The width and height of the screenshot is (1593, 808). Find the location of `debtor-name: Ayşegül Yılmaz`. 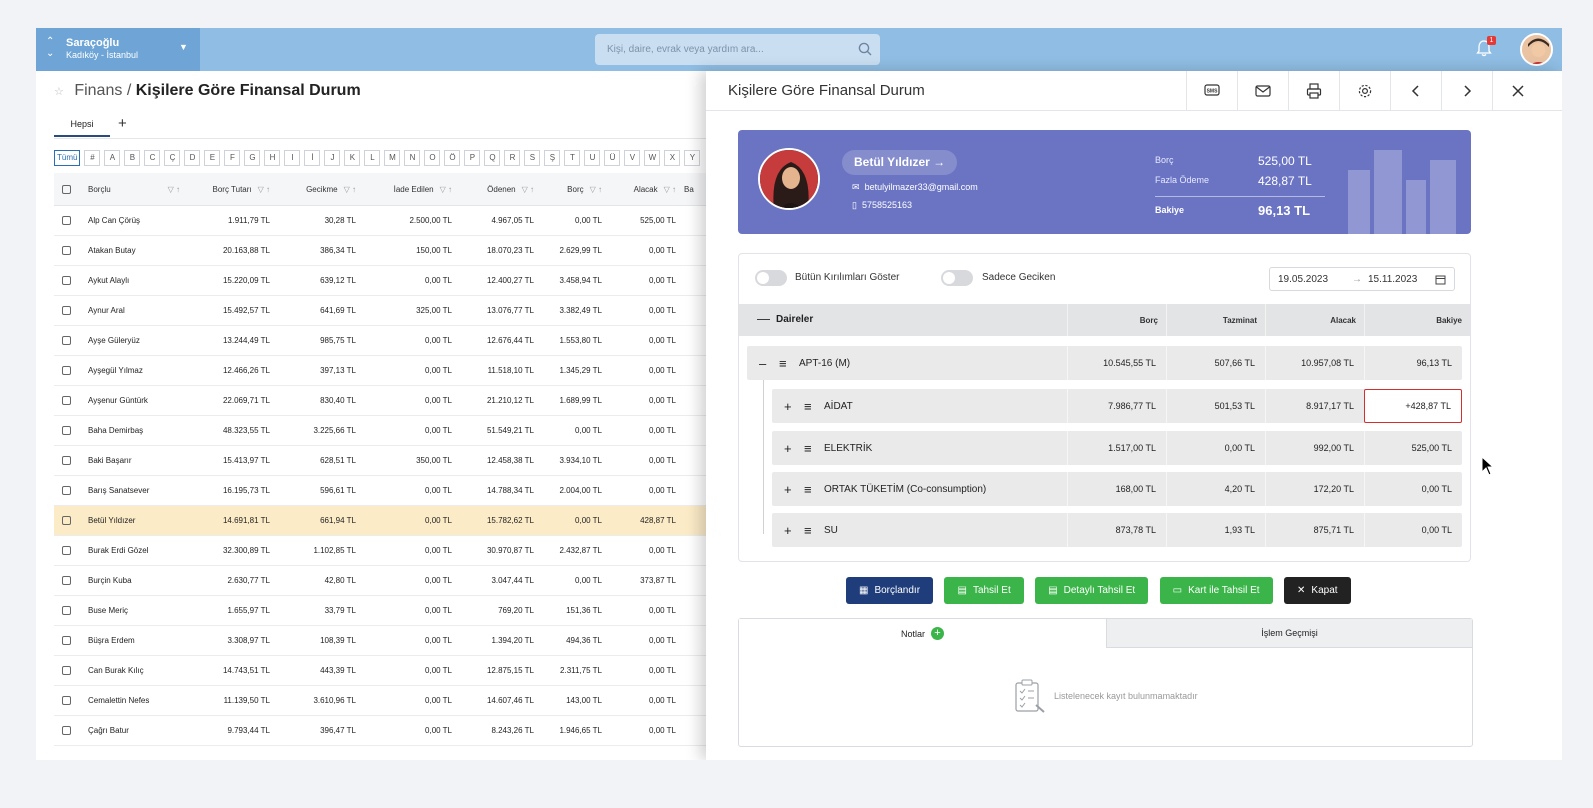

debtor-name: Ayşegül Yılmaz is located at coordinates (133, 370).